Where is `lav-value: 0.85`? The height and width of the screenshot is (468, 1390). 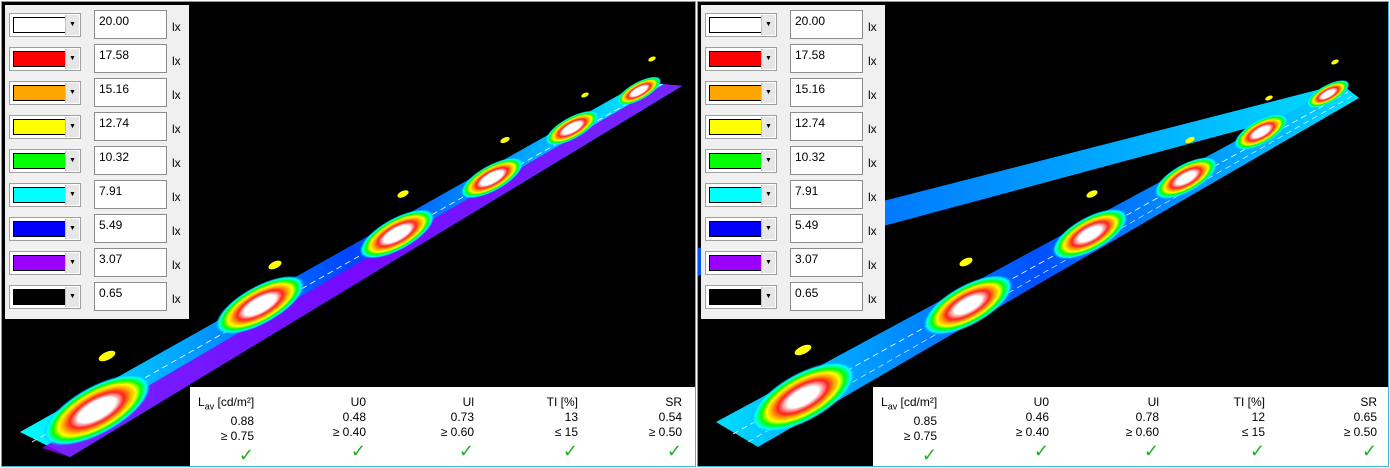 lav-value: 0.85 is located at coordinates (925, 421).